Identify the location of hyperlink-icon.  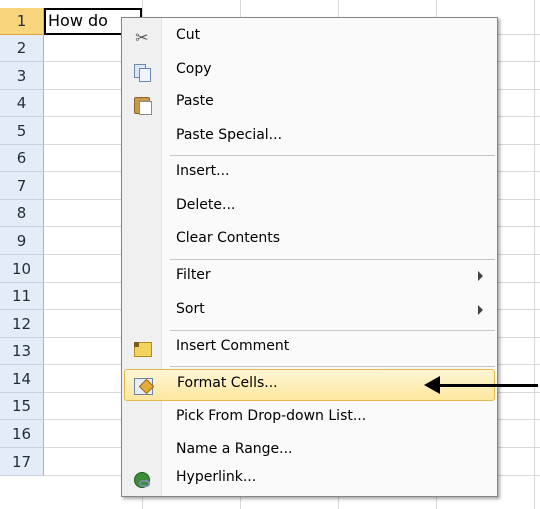
(142, 480).